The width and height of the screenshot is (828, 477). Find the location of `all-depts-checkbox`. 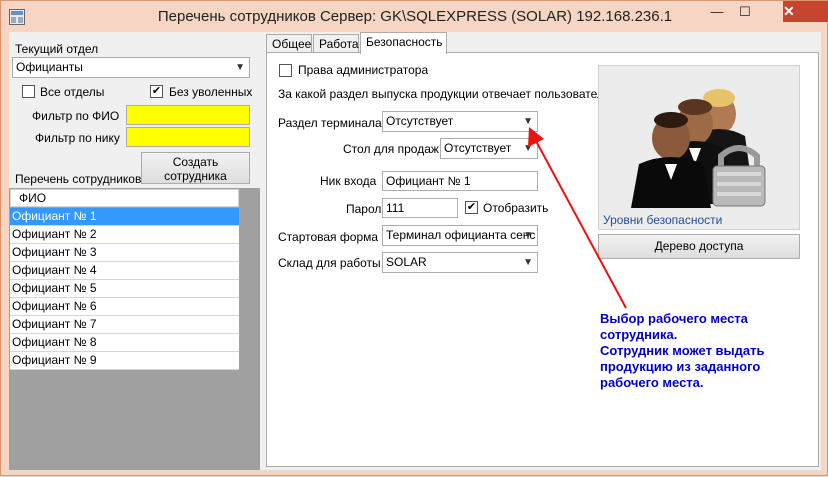

all-depts-checkbox is located at coordinates (28, 91).